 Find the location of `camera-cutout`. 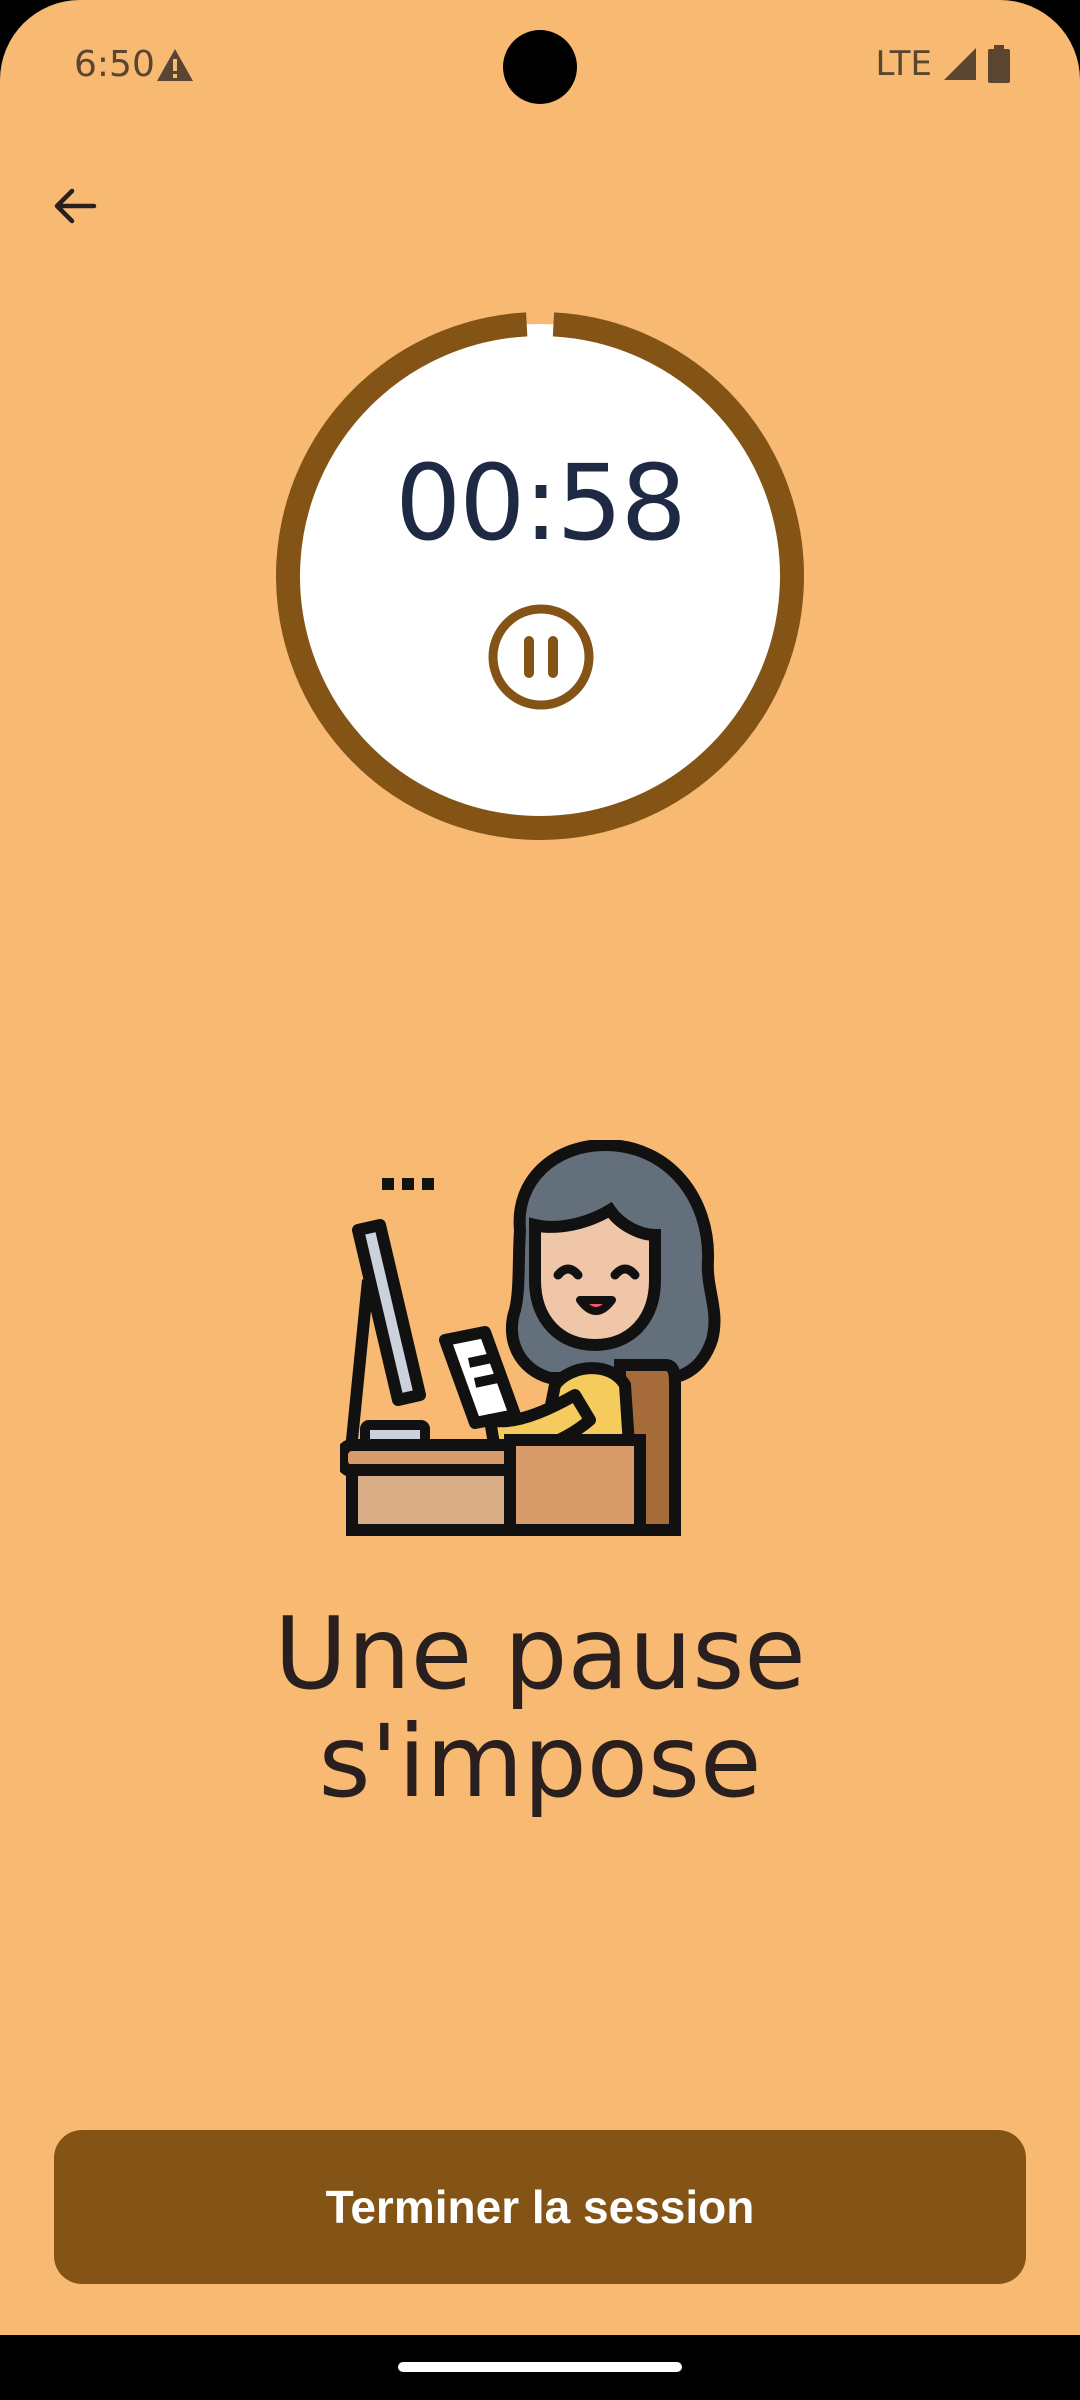

camera-cutout is located at coordinates (540, 67).